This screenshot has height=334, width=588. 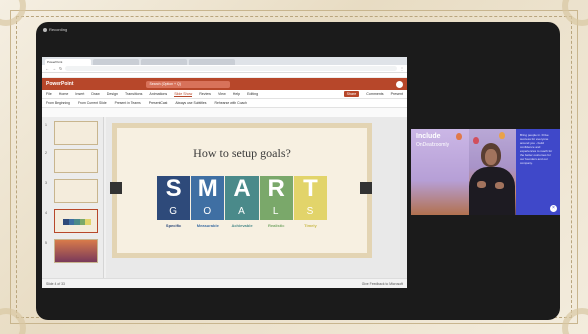 I want to click on tab-animations: Animations, so click(x=158, y=94).